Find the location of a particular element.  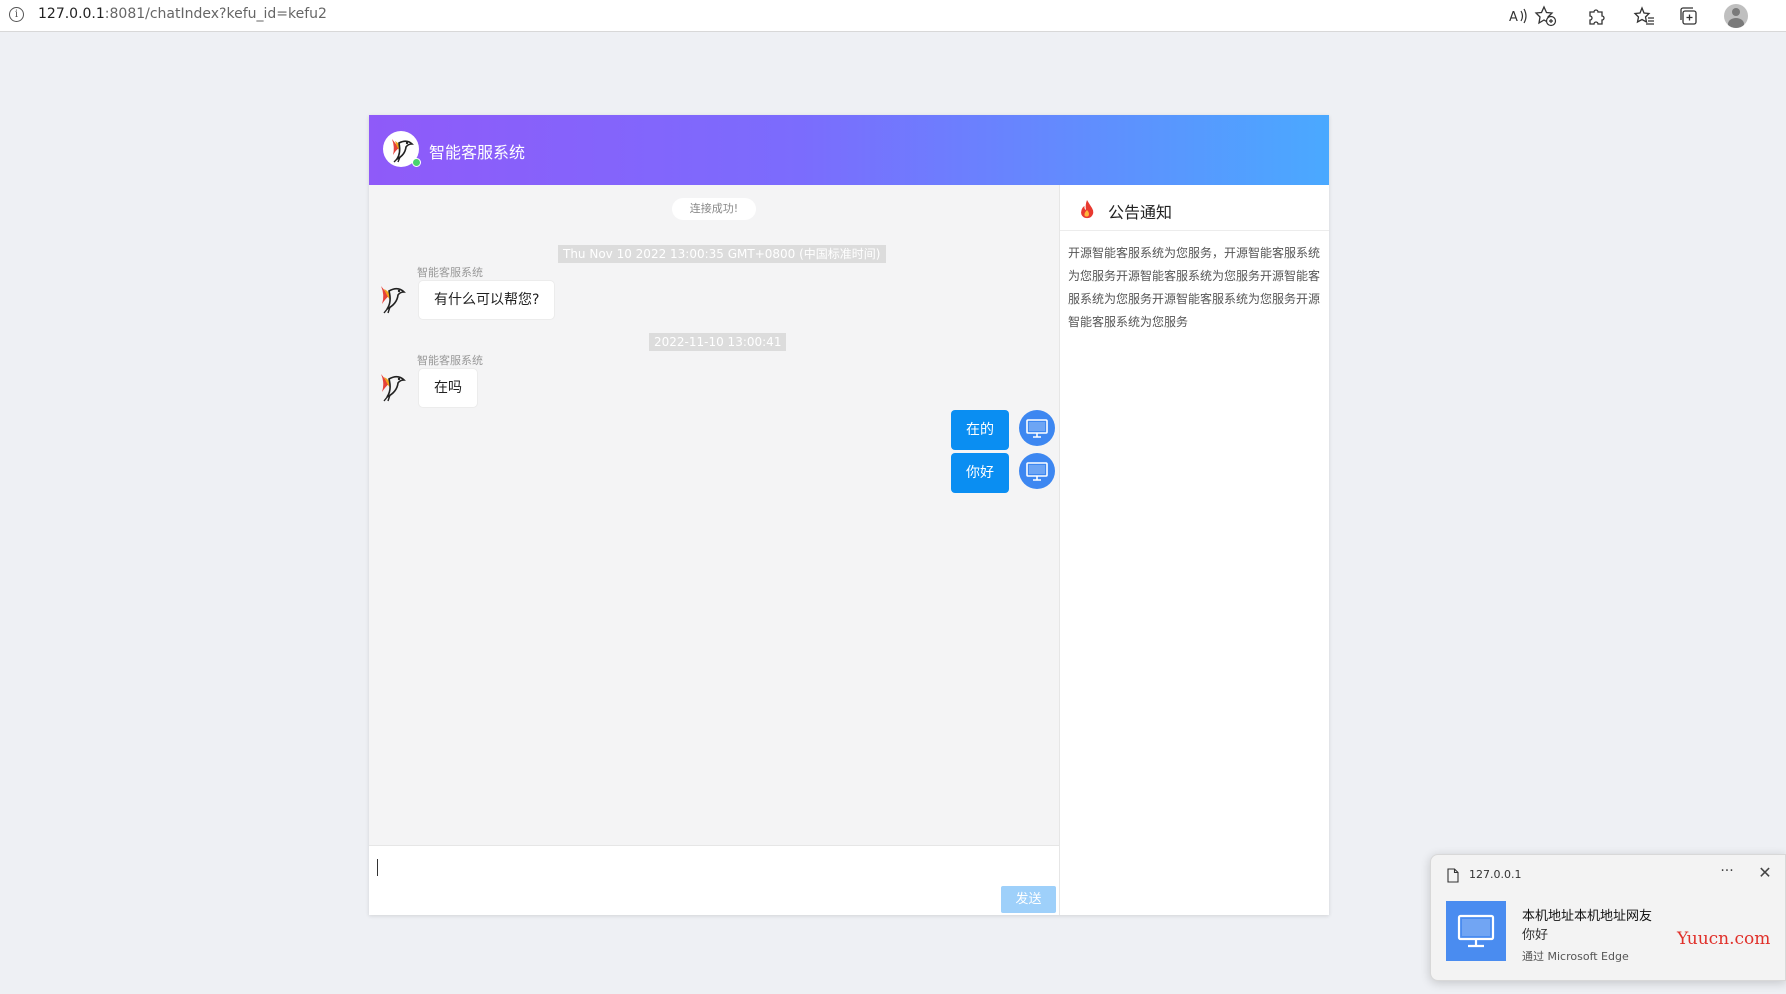

favorites-icon is located at coordinates (1645, 16).